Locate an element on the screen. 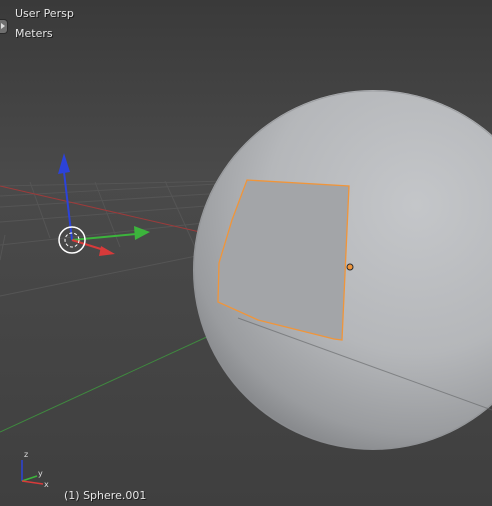  units-label: Meters is located at coordinates (34, 33).